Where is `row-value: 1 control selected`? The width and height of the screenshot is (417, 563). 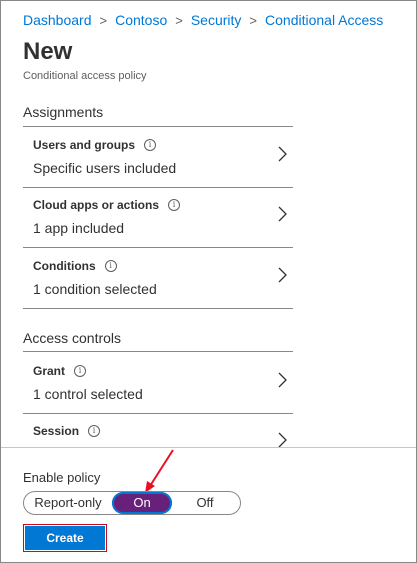
row-value: 1 control selected is located at coordinates (88, 394).